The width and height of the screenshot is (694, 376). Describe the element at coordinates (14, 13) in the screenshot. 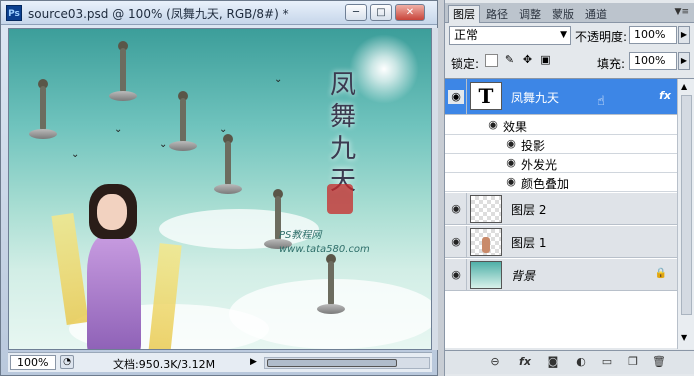

I see `photoshop-app-icon: Ps` at that location.